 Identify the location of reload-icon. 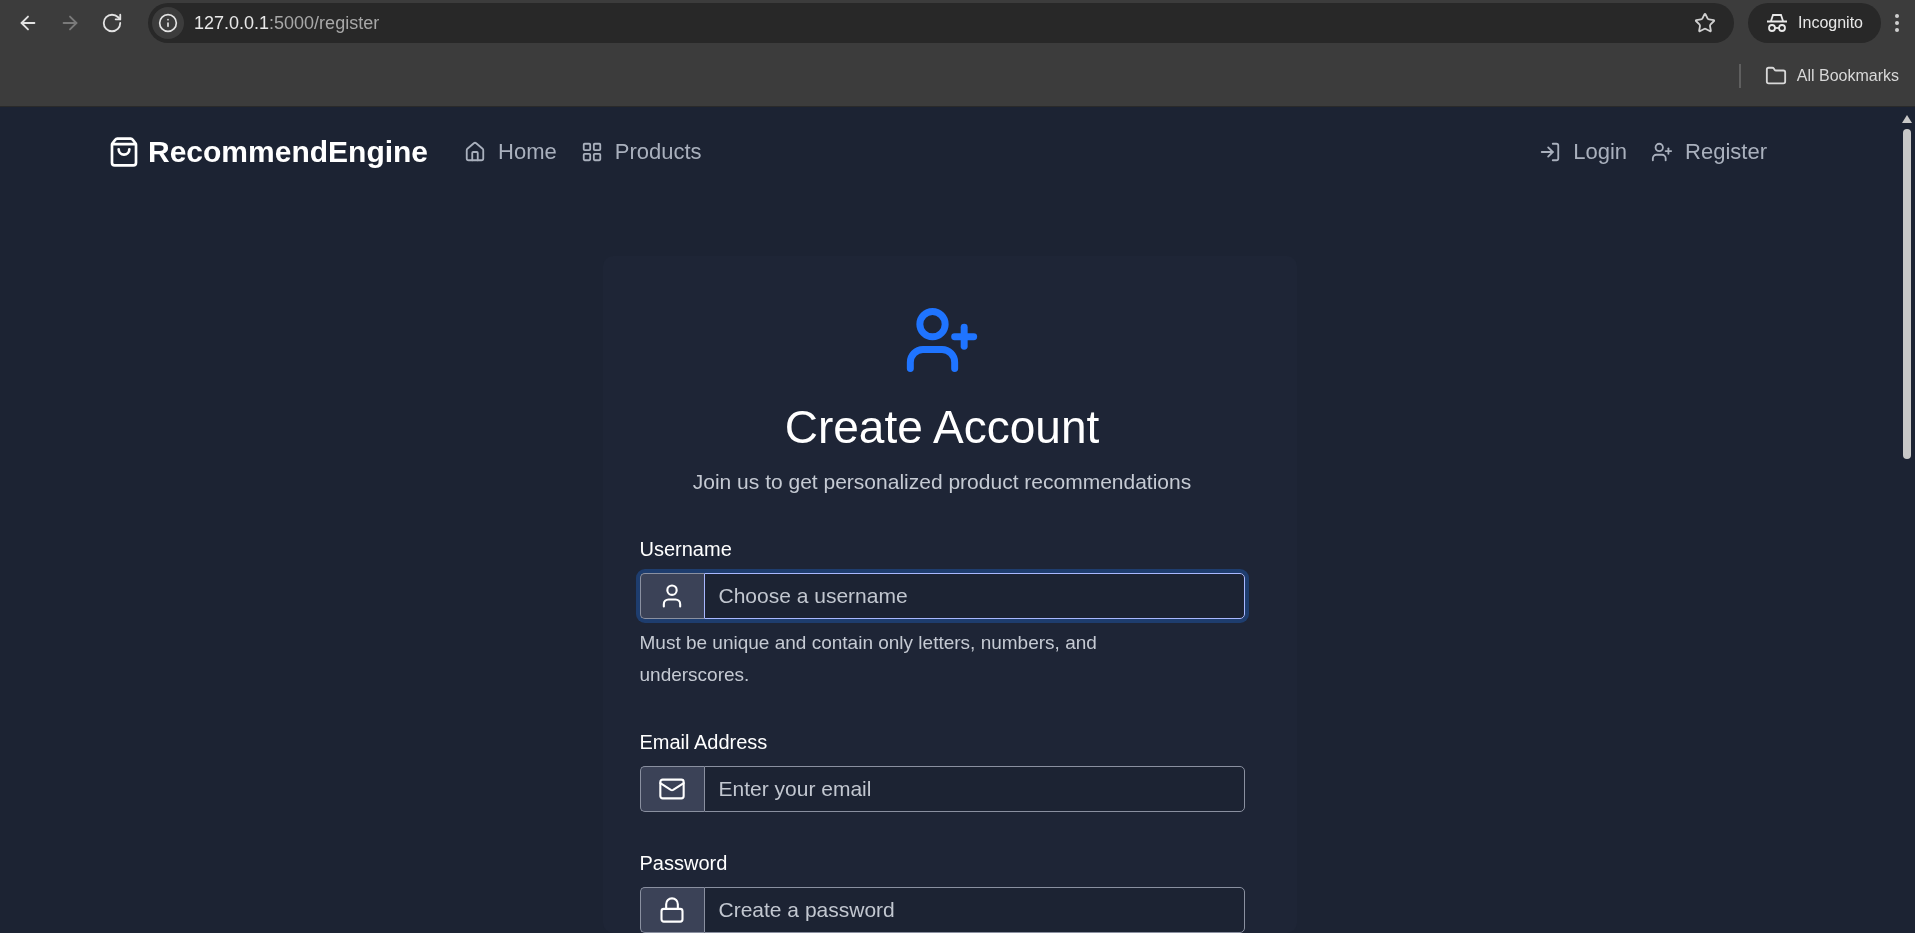
(112, 23).